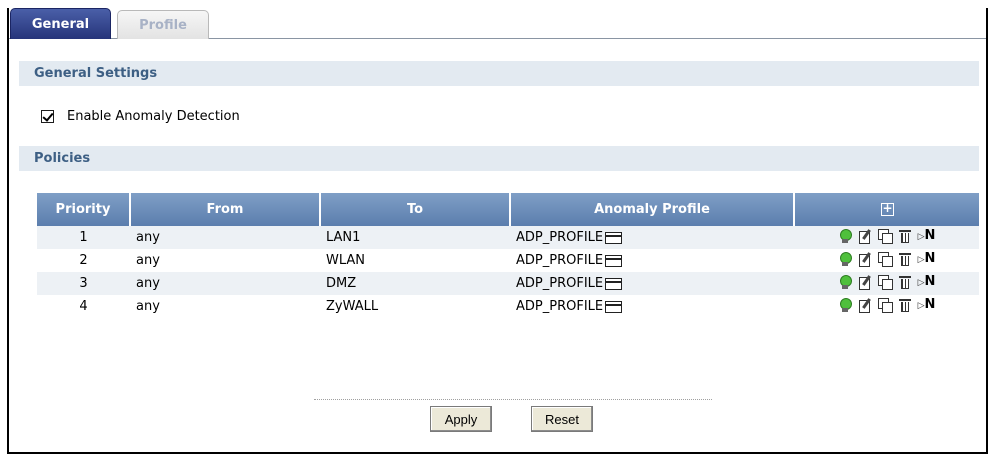 This screenshot has height=457, width=995. What do you see at coordinates (84, 209) in the screenshot?
I see `column-priority: Priority` at bounding box center [84, 209].